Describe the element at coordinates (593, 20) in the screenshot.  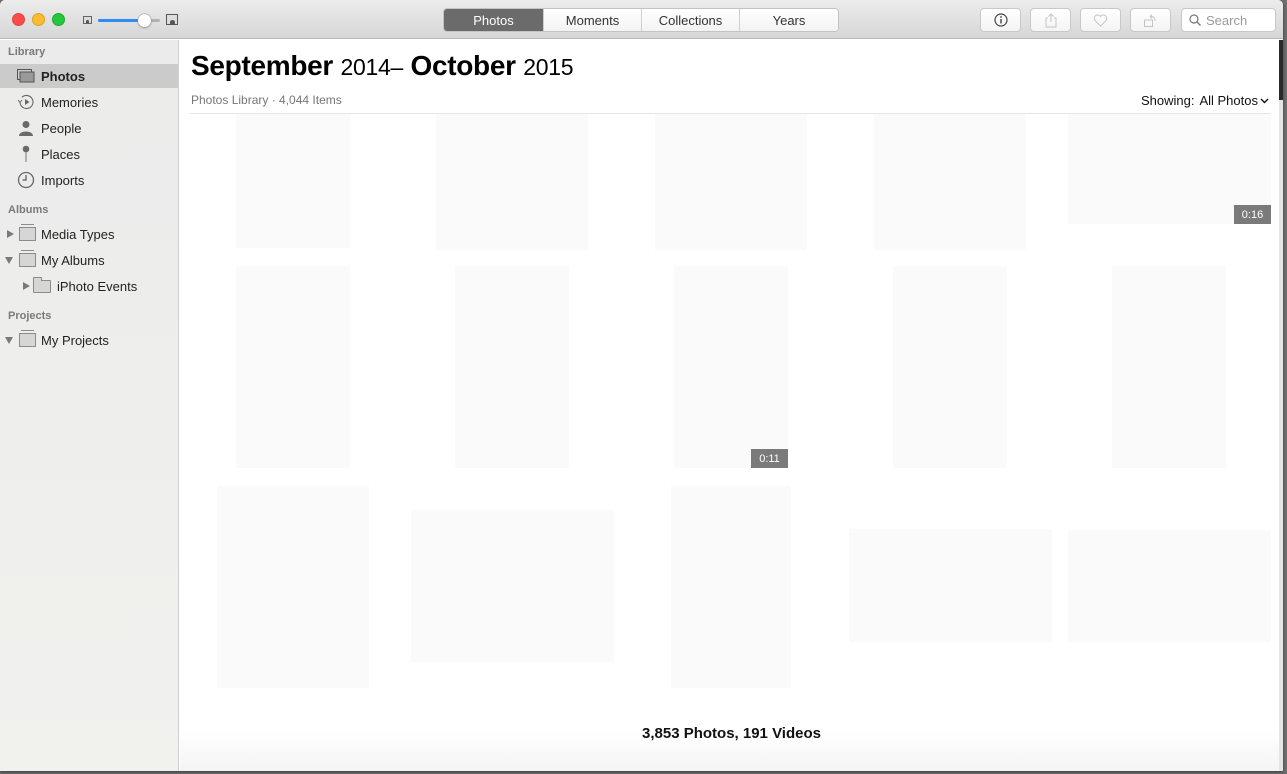
I see `tab-moments: Moments` at that location.